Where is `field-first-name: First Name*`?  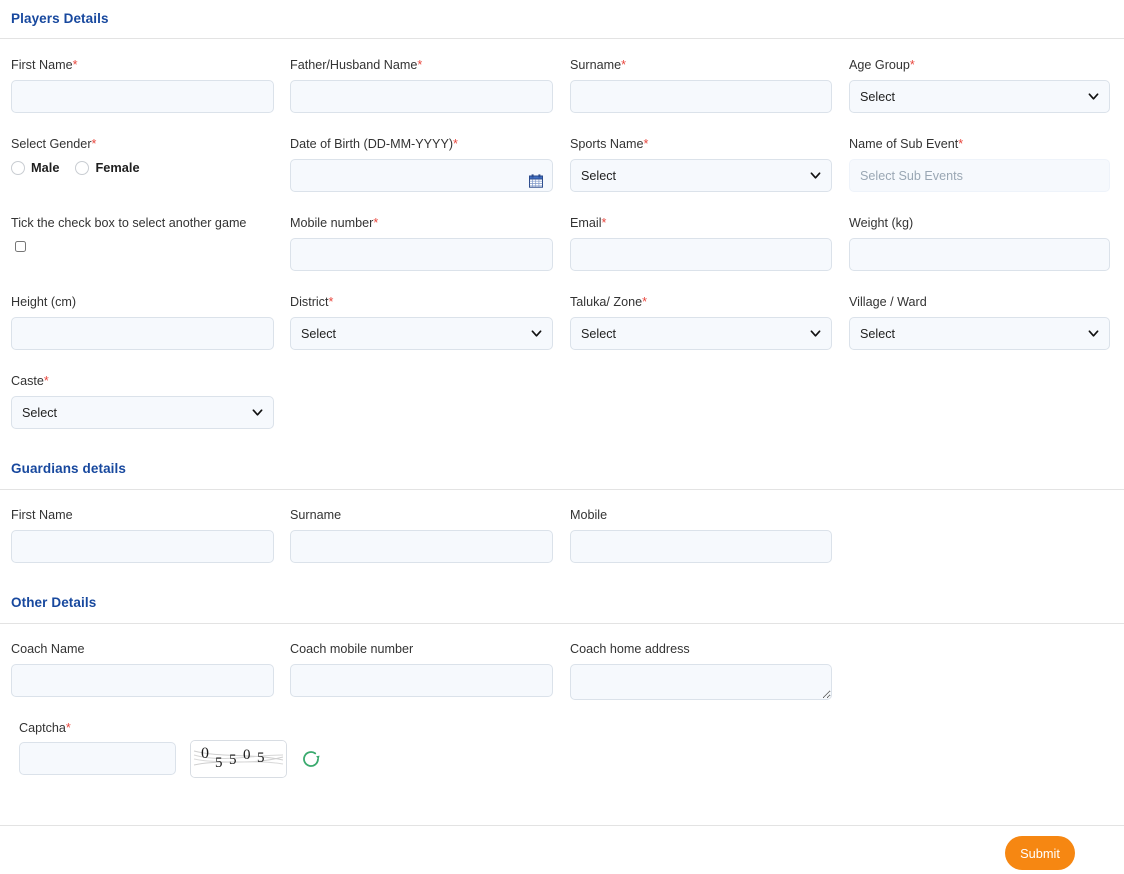 field-first-name: First Name* is located at coordinates (142, 85).